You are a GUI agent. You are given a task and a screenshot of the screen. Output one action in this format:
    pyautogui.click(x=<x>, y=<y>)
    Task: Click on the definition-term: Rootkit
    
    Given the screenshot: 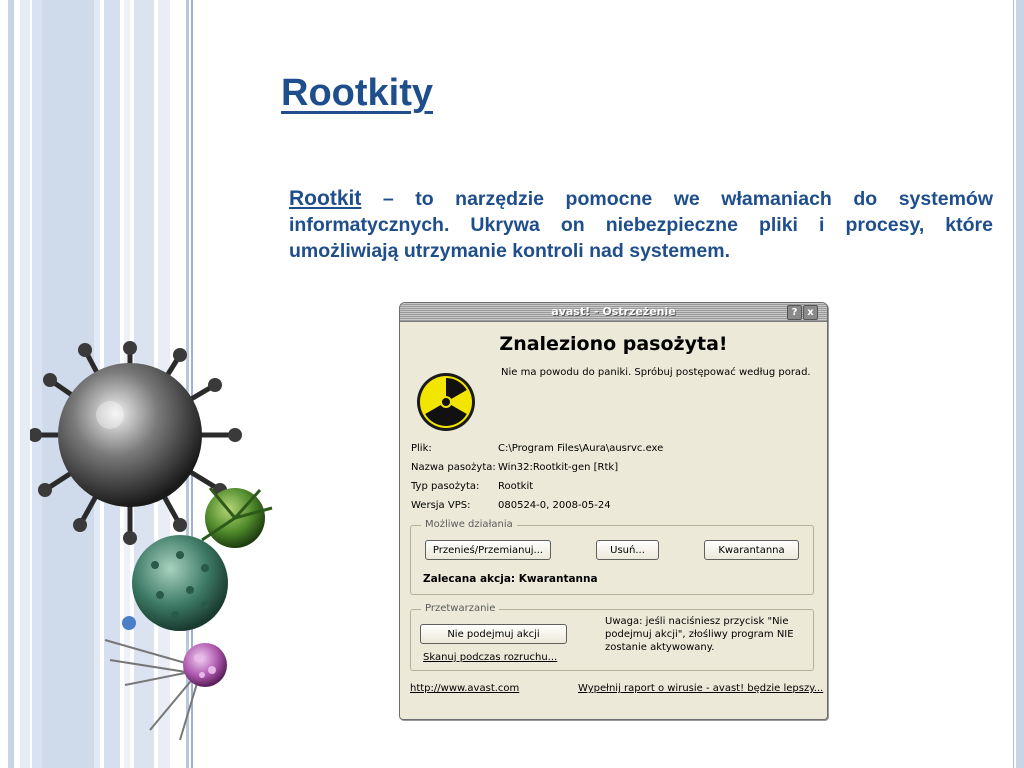 What is the action you would take?
    pyautogui.click(x=325, y=198)
    